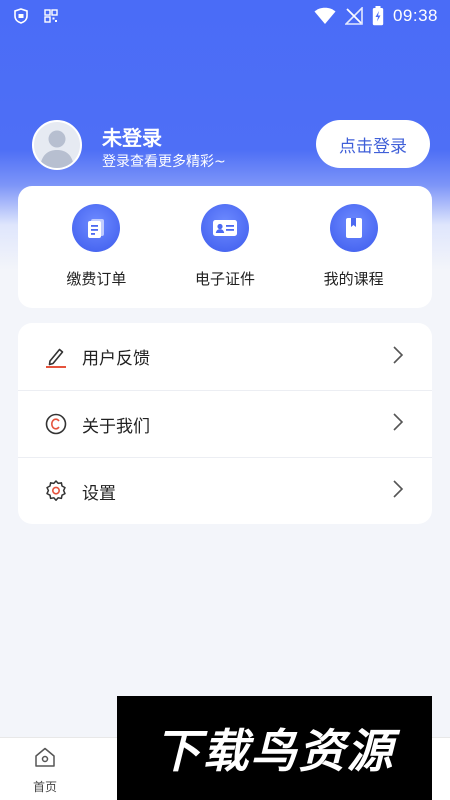  Describe the element at coordinates (56, 357) in the screenshot. I see `edit-pen-icon` at that location.